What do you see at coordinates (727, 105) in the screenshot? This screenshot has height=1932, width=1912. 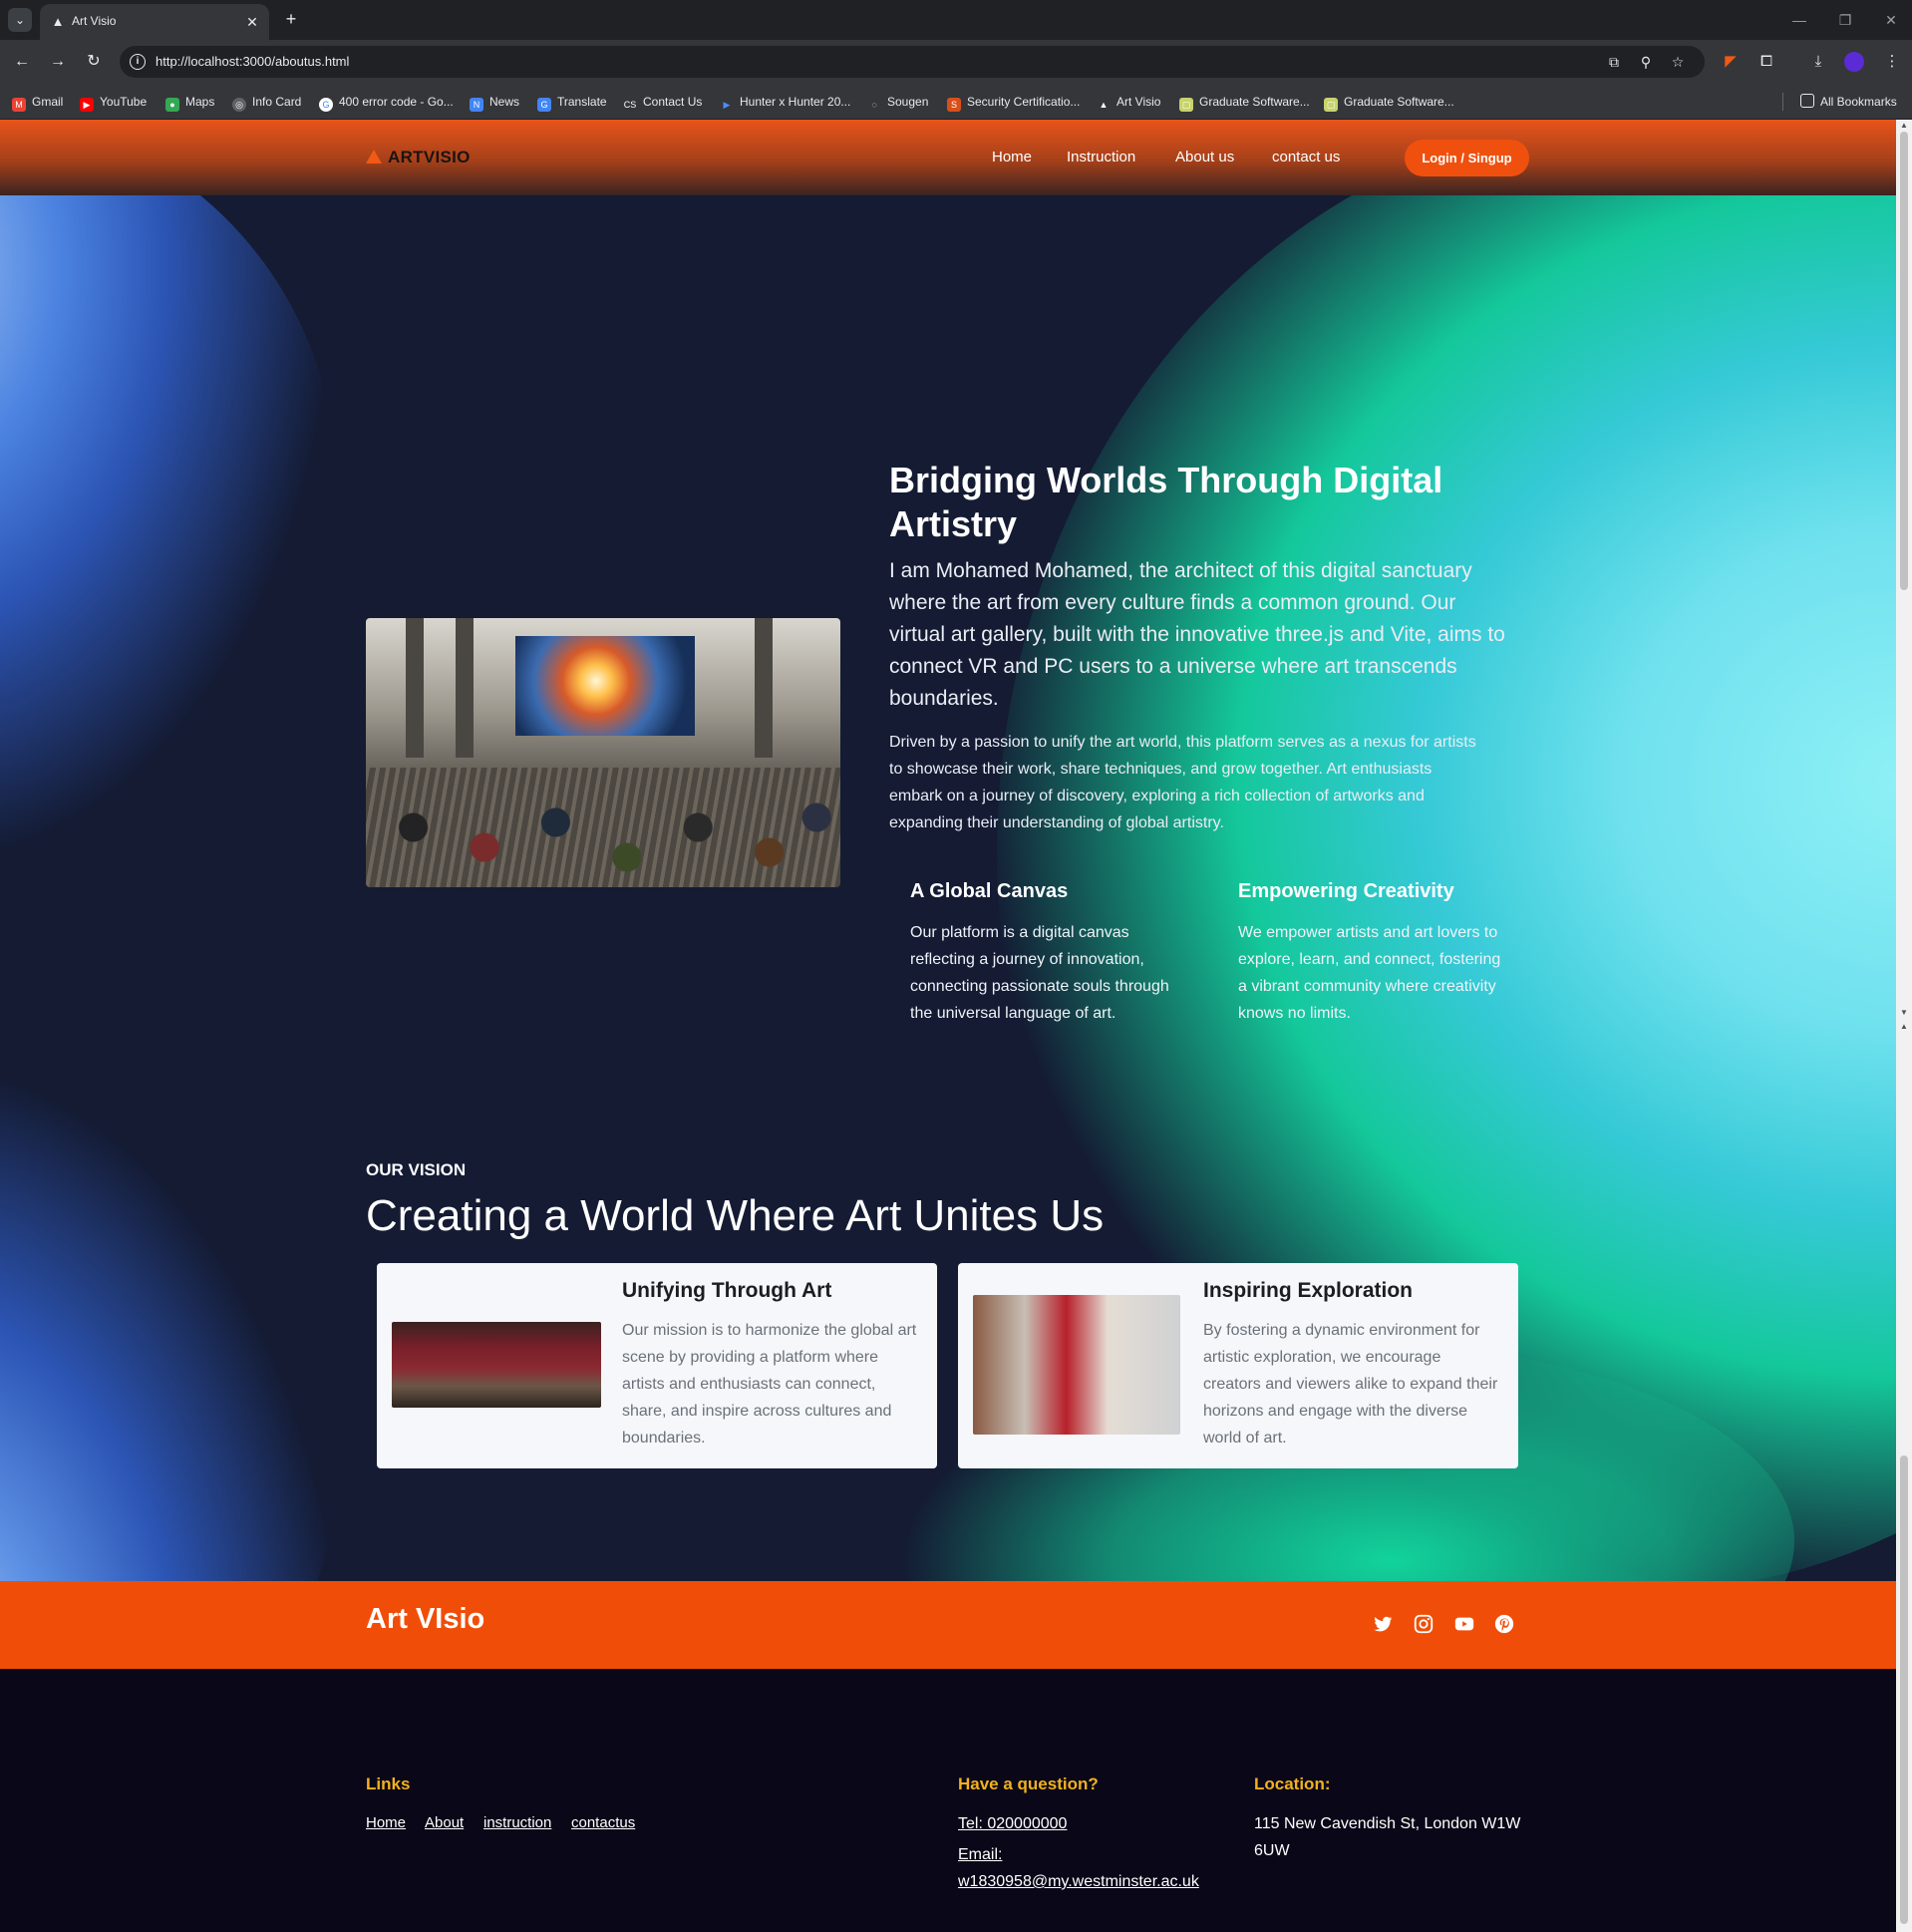 I see `hunter-icon: ▶` at bounding box center [727, 105].